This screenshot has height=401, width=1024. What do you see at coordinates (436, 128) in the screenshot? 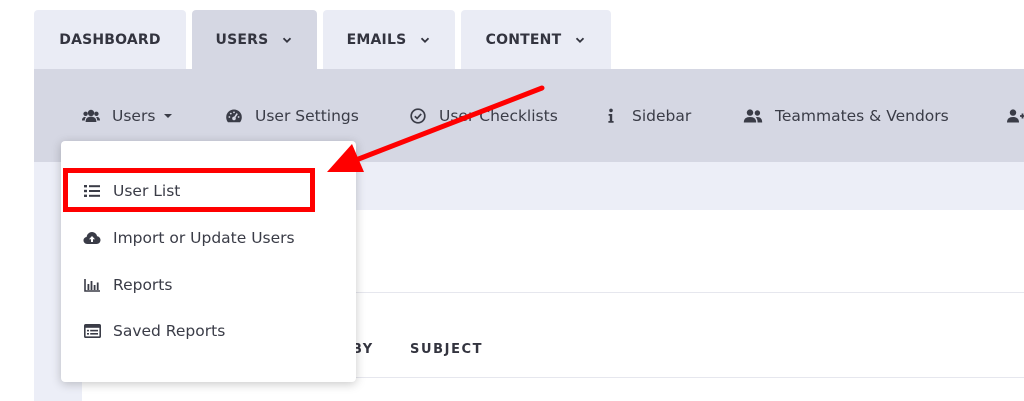
I see `annotation-arrow` at bounding box center [436, 128].